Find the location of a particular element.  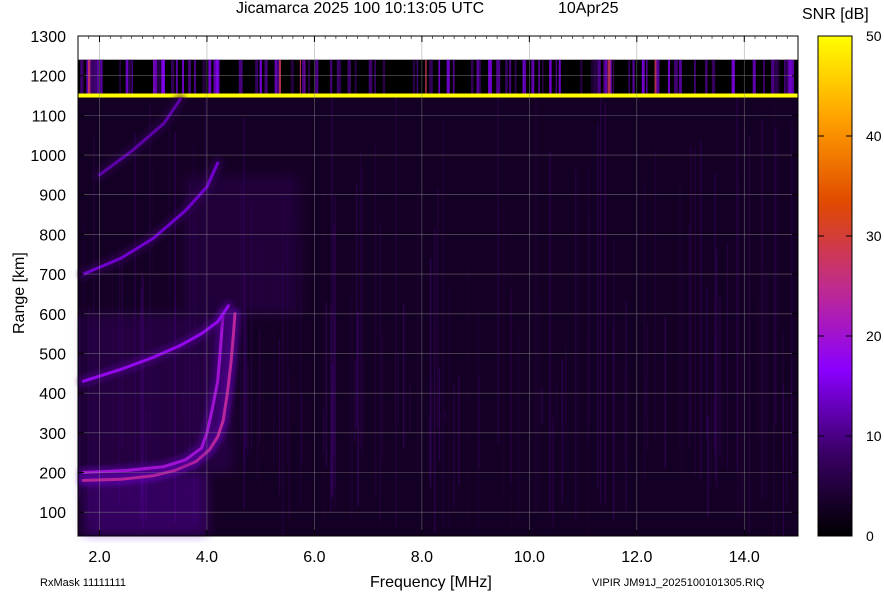

y-tick-label: 1300 is located at coordinates (48, 37).